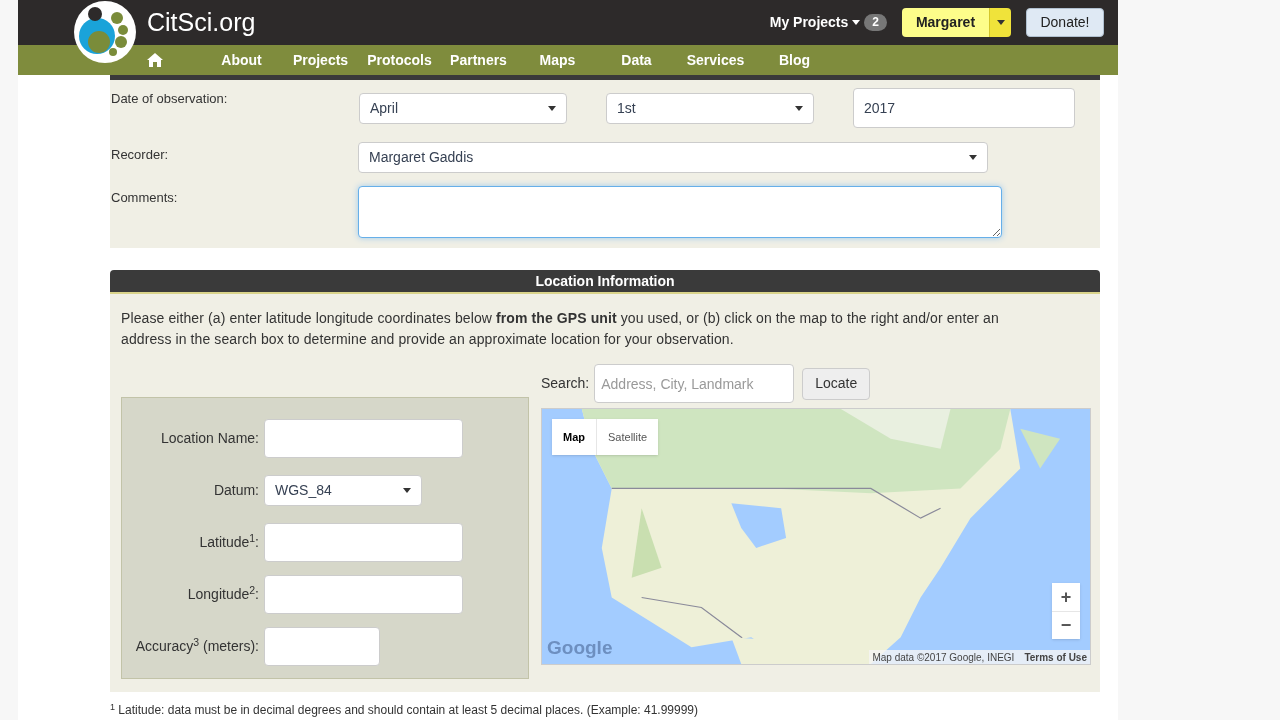  What do you see at coordinates (715, 60) in the screenshot?
I see `nav-link: Services` at bounding box center [715, 60].